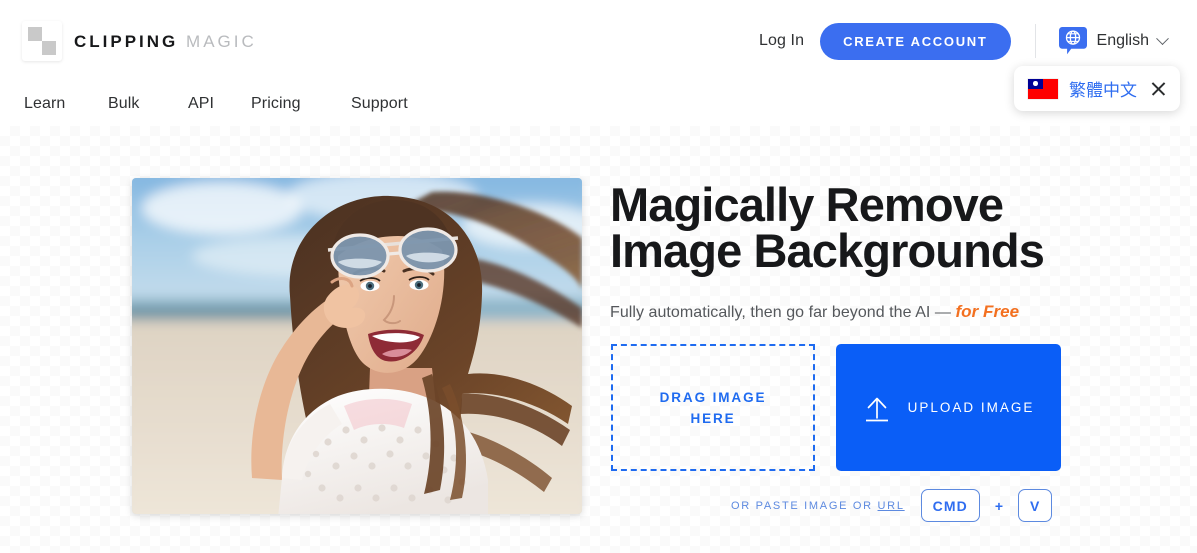  What do you see at coordinates (201, 104) in the screenshot?
I see `nav-item-api: API` at bounding box center [201, 104].